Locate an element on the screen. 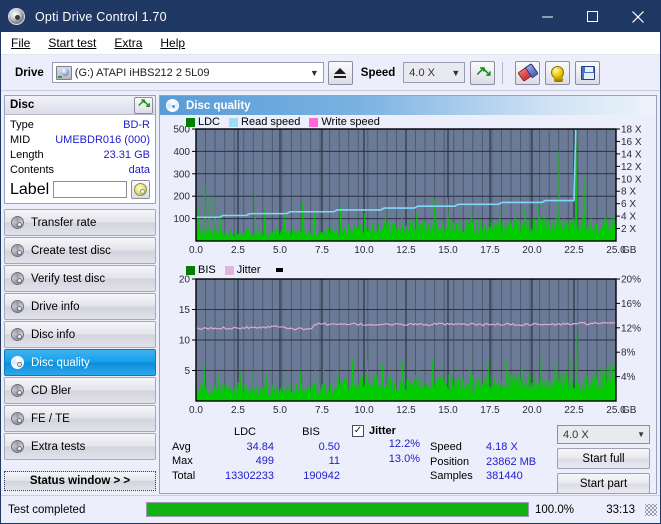  disc-row-type: Type BD-R is located at coordinates (80, 125).